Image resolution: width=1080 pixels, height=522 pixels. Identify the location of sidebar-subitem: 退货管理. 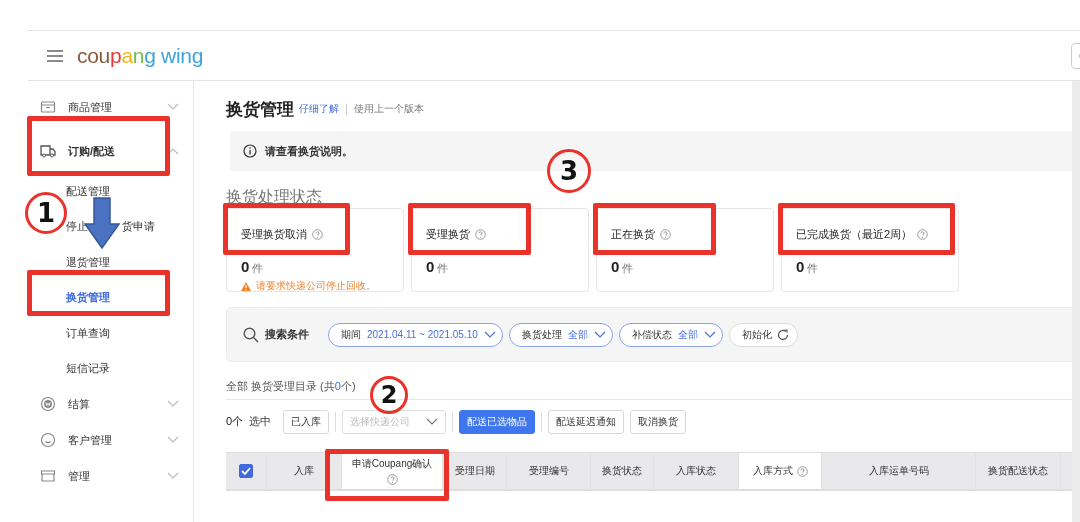
(88, 261).